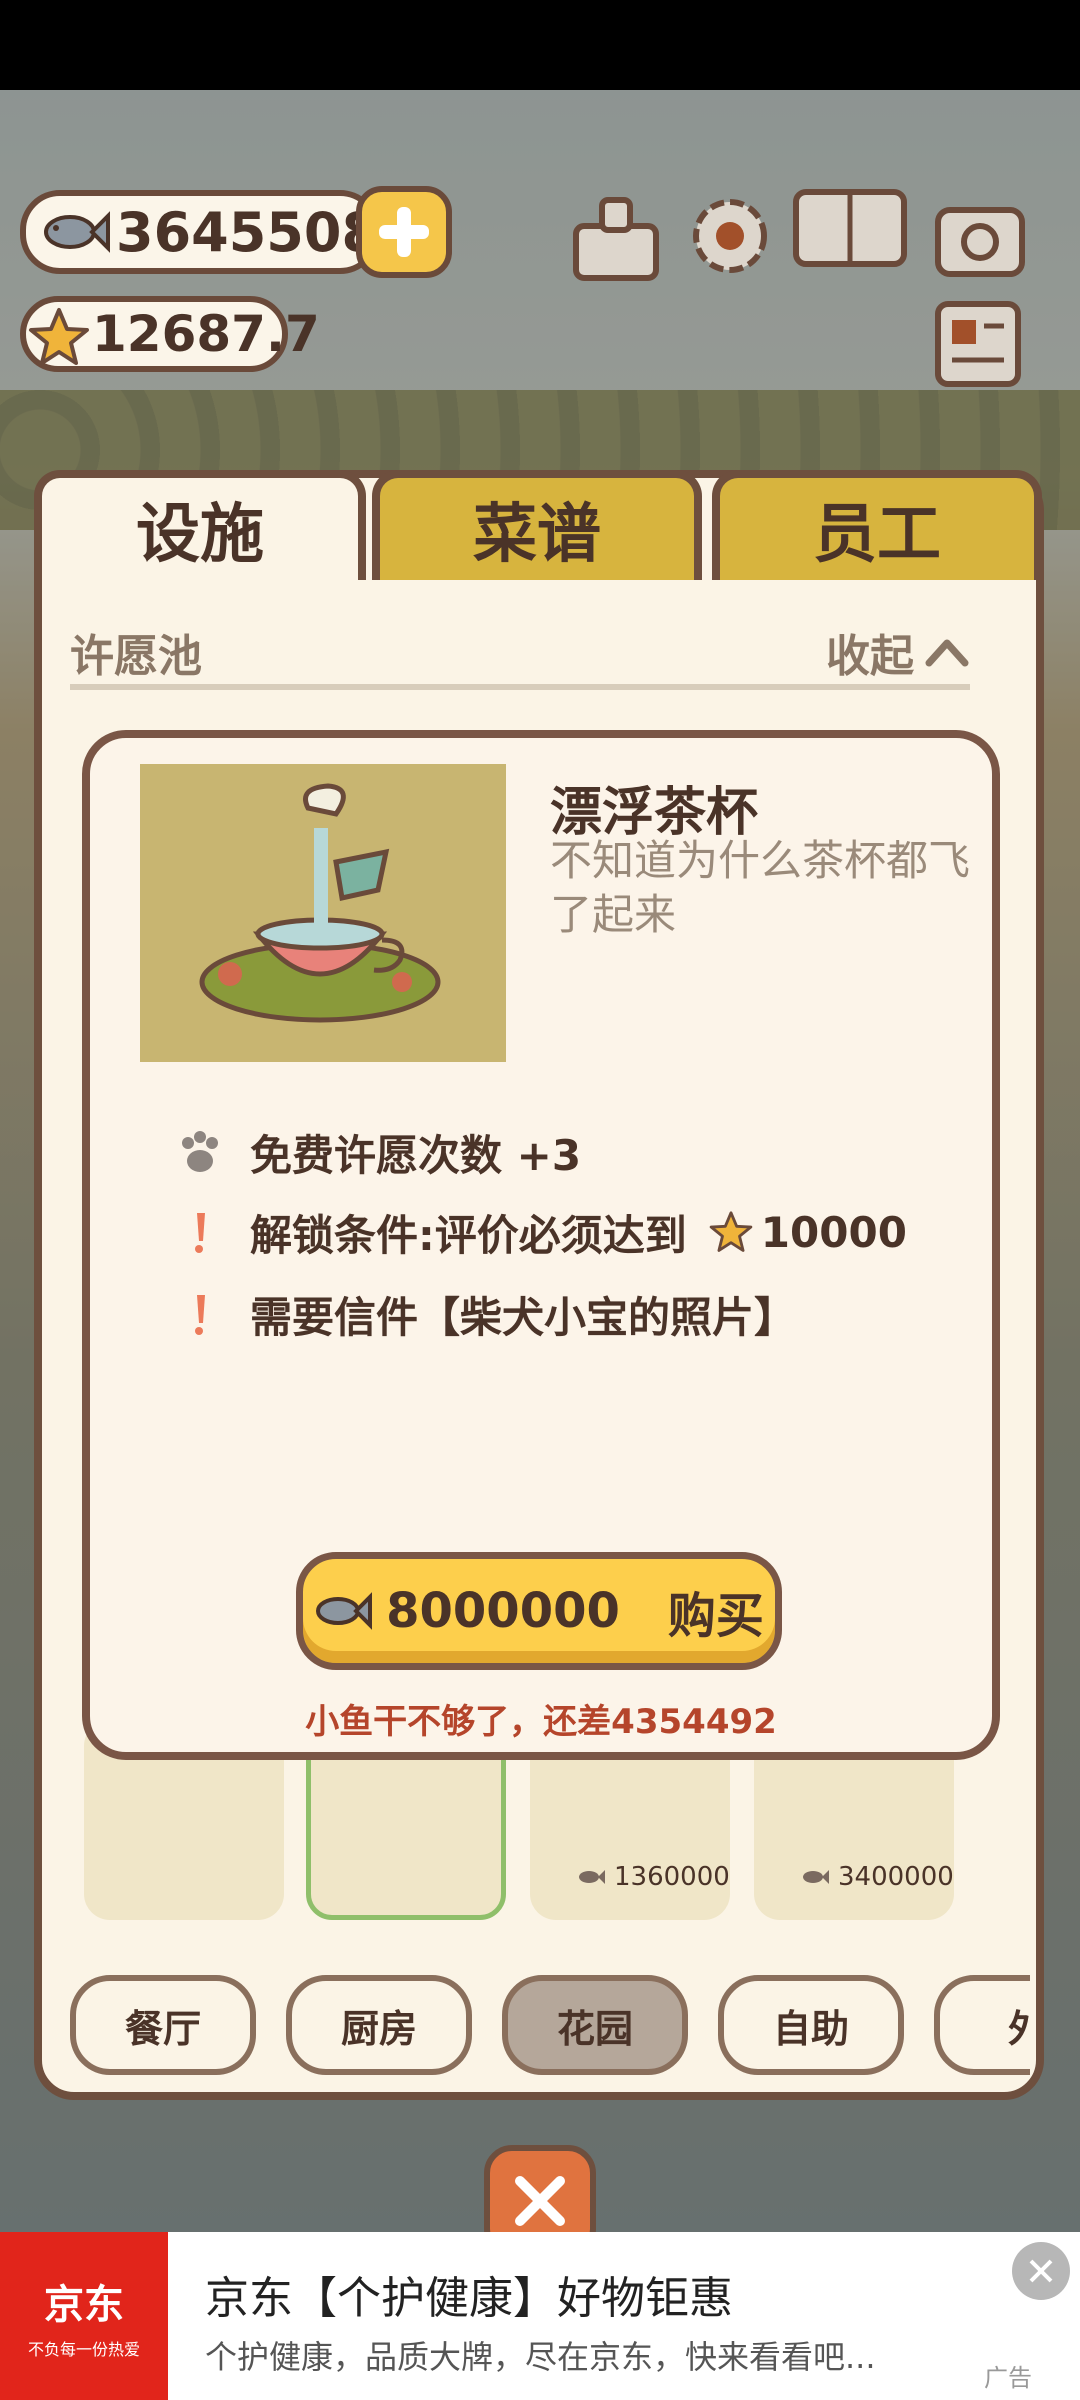  What do you see at coordinates (163, 2025) in the screenshot?
I see `category-restaurant: 餐厅` at bounding box center [163, 2025].